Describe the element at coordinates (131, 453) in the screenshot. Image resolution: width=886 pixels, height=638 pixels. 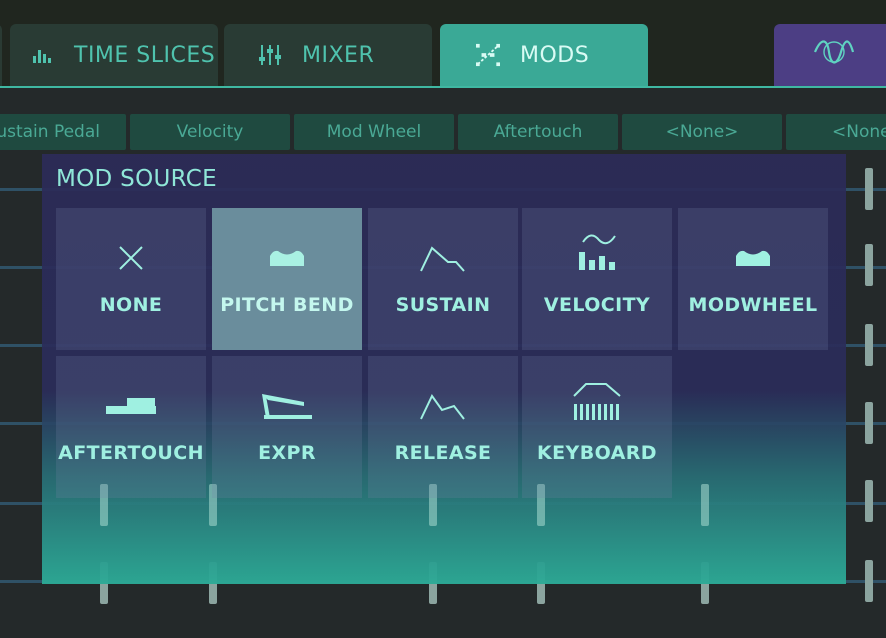
I see `mod-source-label: AFTERTOUCH` at that location.